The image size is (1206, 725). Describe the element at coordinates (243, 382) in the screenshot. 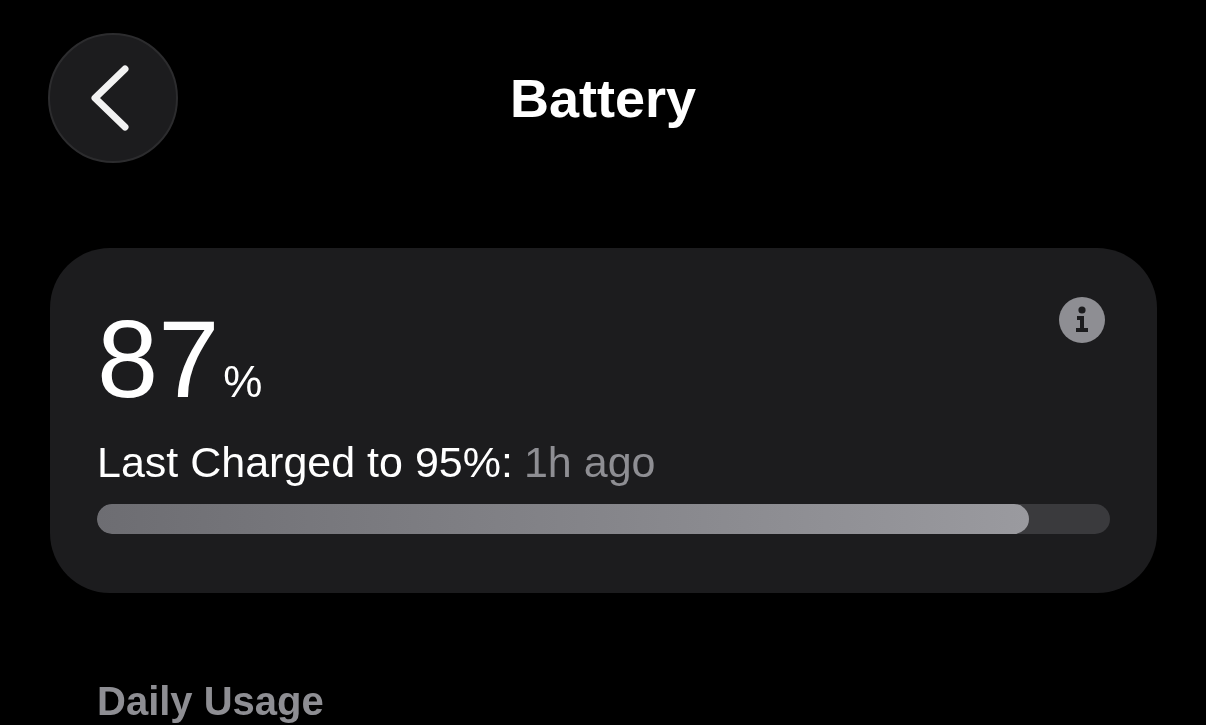

I see `percent-sign: %` at that location.